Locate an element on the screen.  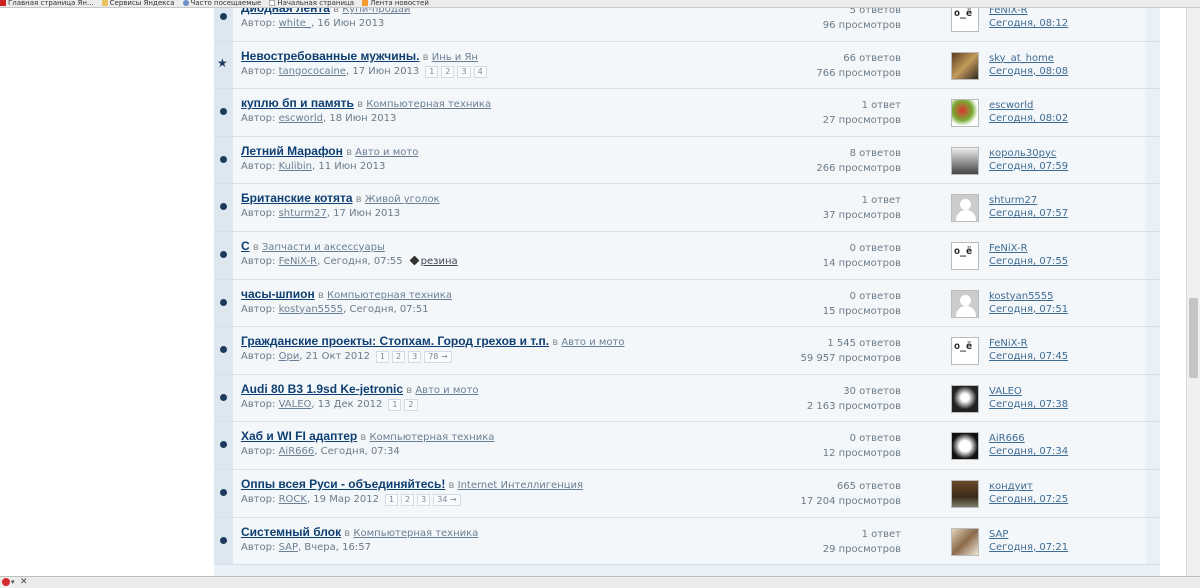
last-poster-link: SAP is located at coordinates (998, 534).